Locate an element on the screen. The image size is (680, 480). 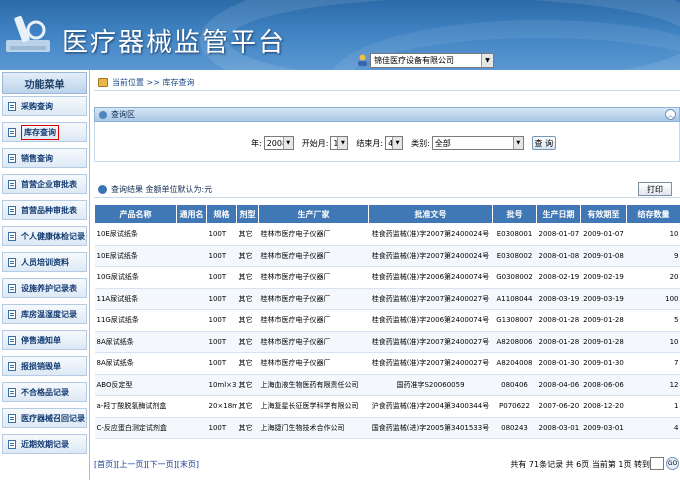
sidebar-item-first-variety-approval: 首营品种审批表 is located at coordinates (44, 210).